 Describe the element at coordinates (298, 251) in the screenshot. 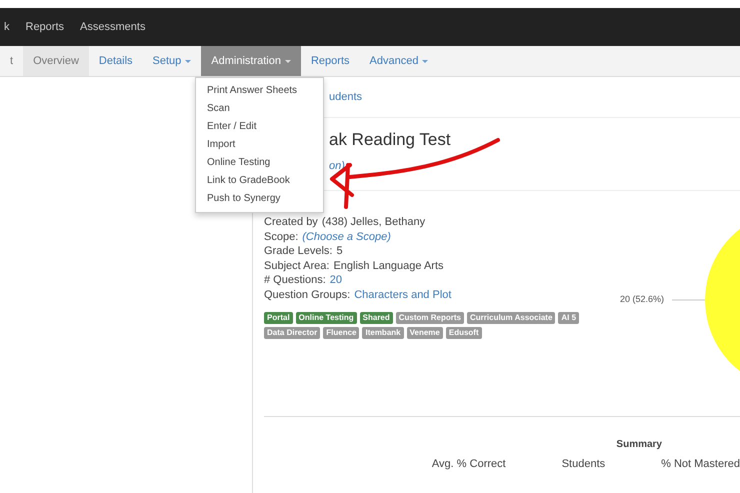

I see `detail-label: Grade Levels:` at that location.